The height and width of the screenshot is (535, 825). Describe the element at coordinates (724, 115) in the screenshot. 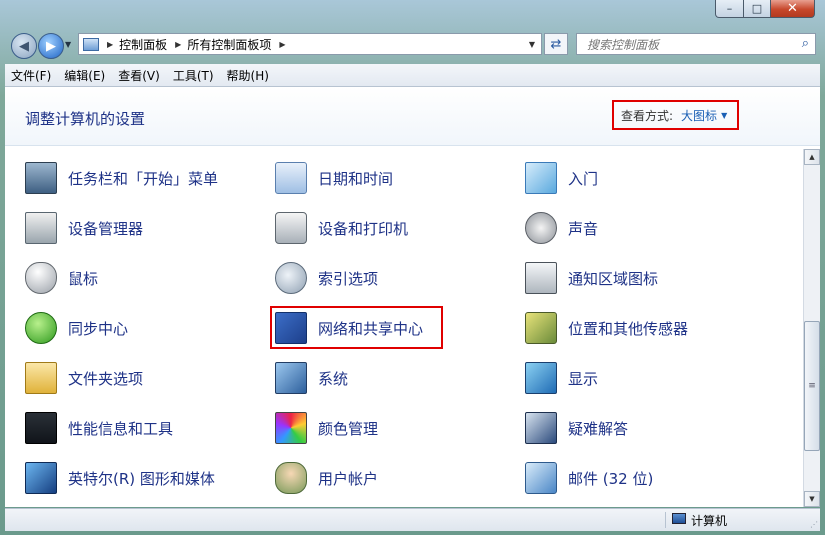

I see `chevron-down-icon: ▼` at that location.